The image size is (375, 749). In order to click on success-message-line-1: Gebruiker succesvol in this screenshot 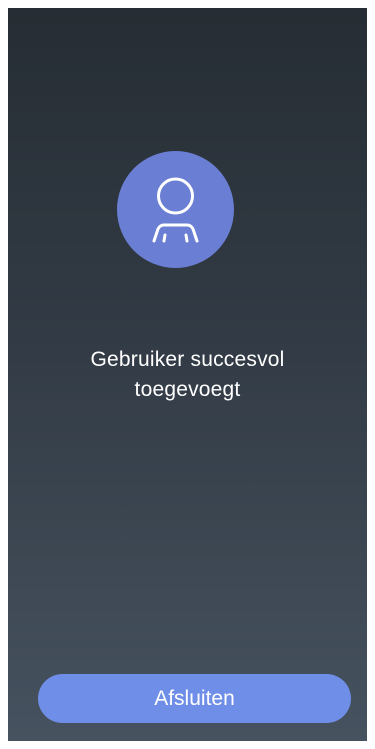, I will do `click(187, 359)`.